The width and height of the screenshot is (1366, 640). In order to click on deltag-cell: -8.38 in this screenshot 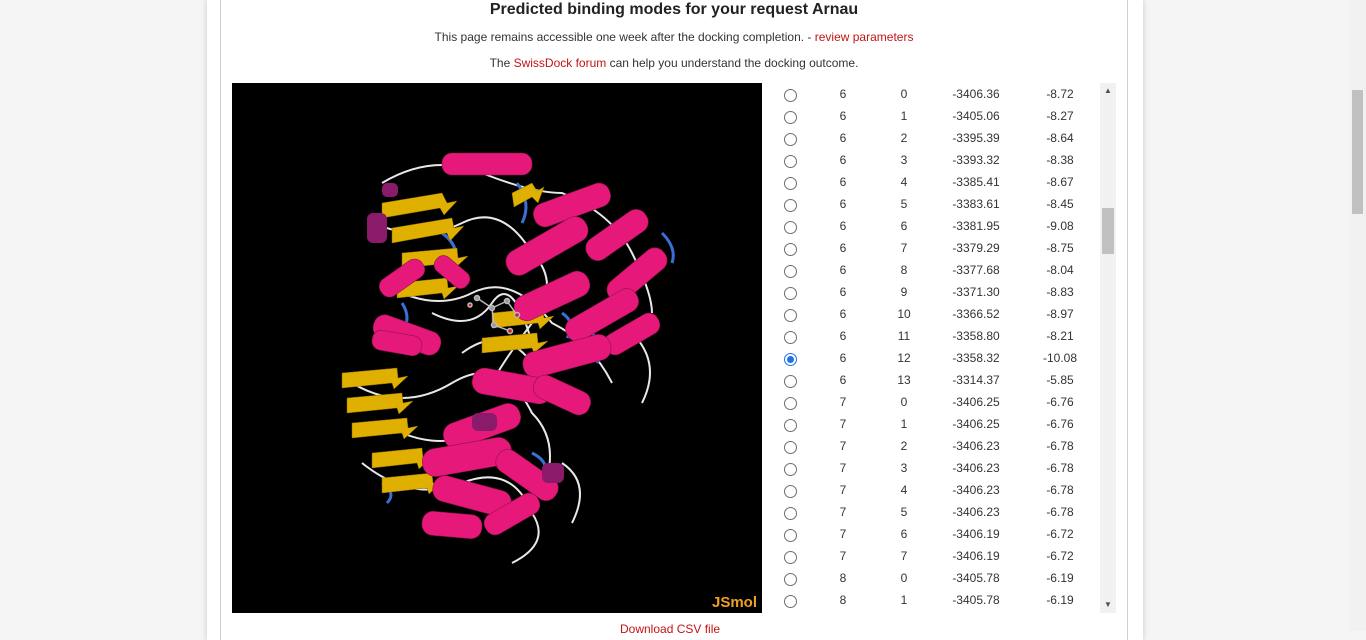, I will do `click(1060, 160)`.